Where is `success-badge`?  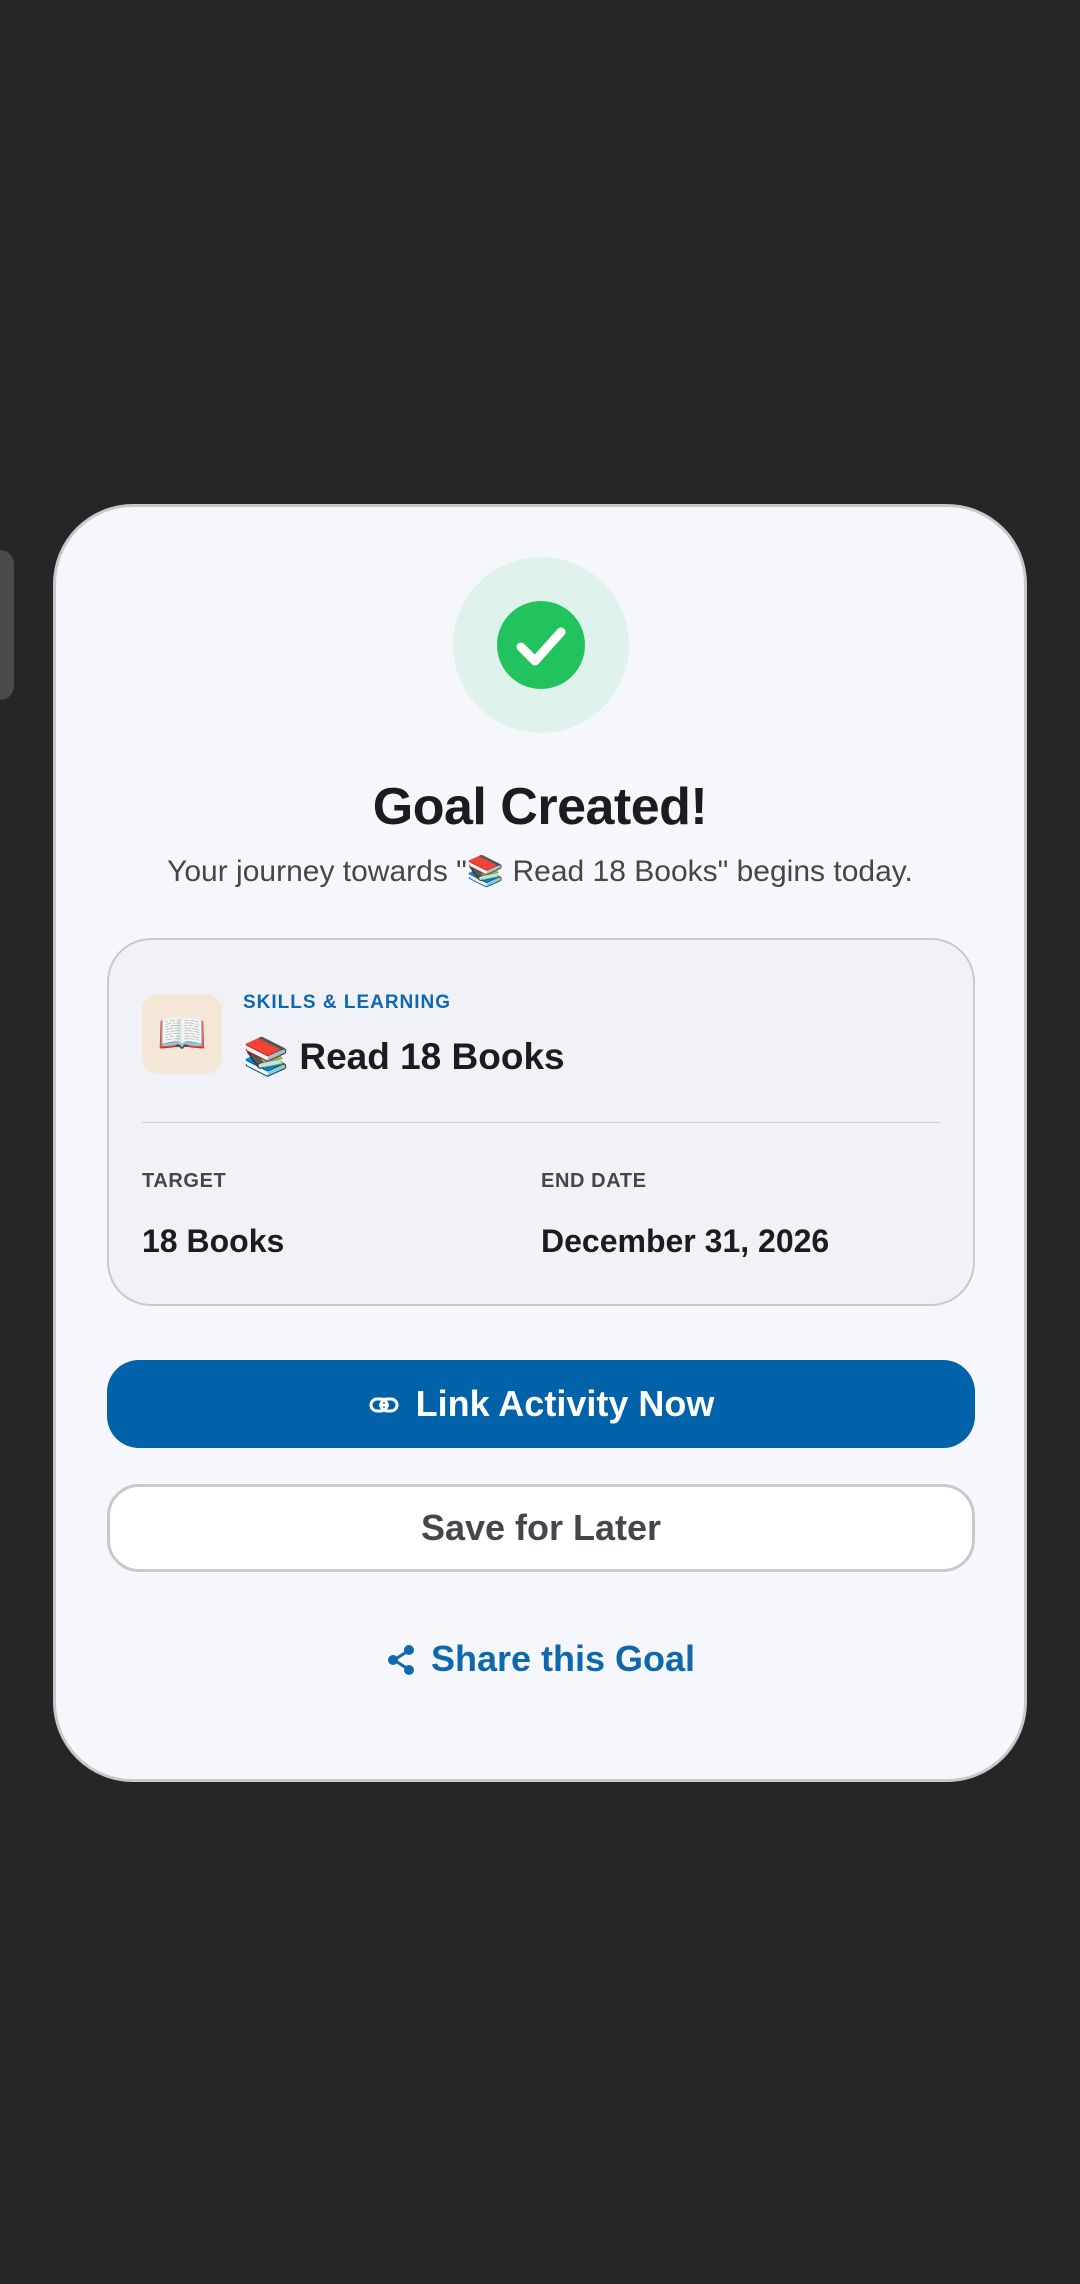
success-badge is located at coordinates (541, 645).